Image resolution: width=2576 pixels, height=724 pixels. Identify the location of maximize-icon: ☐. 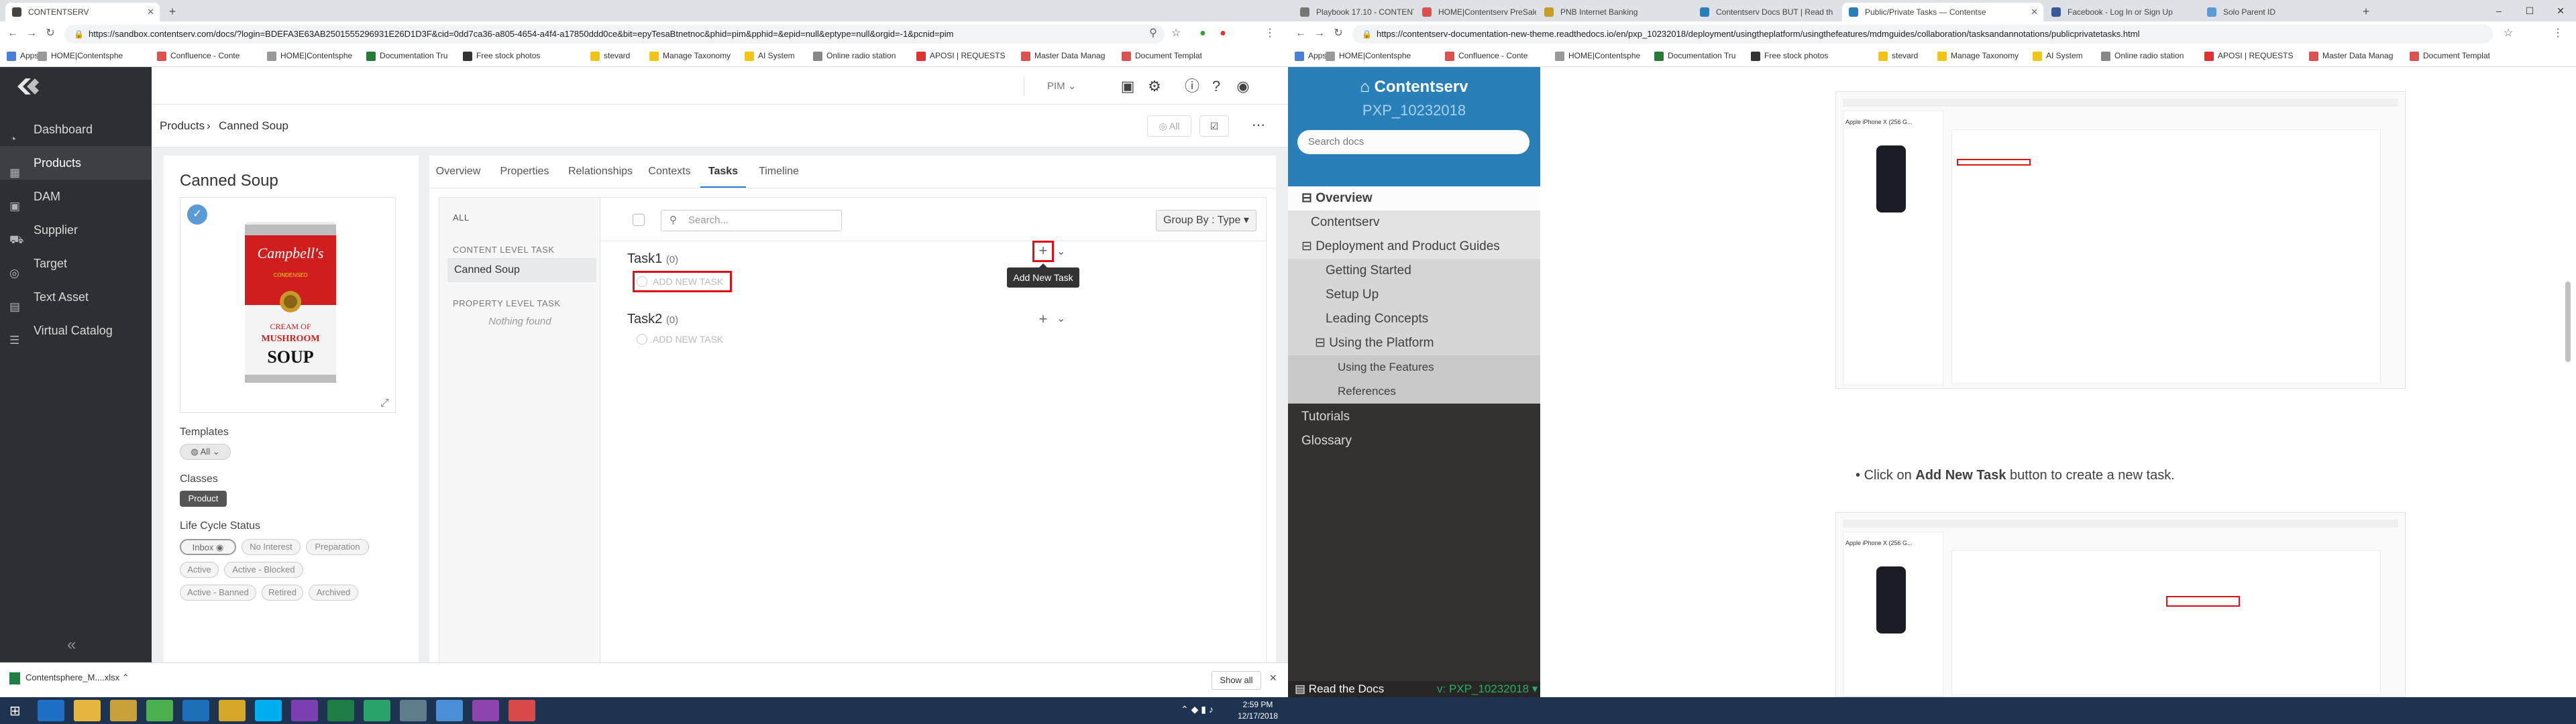
(2529, 10).